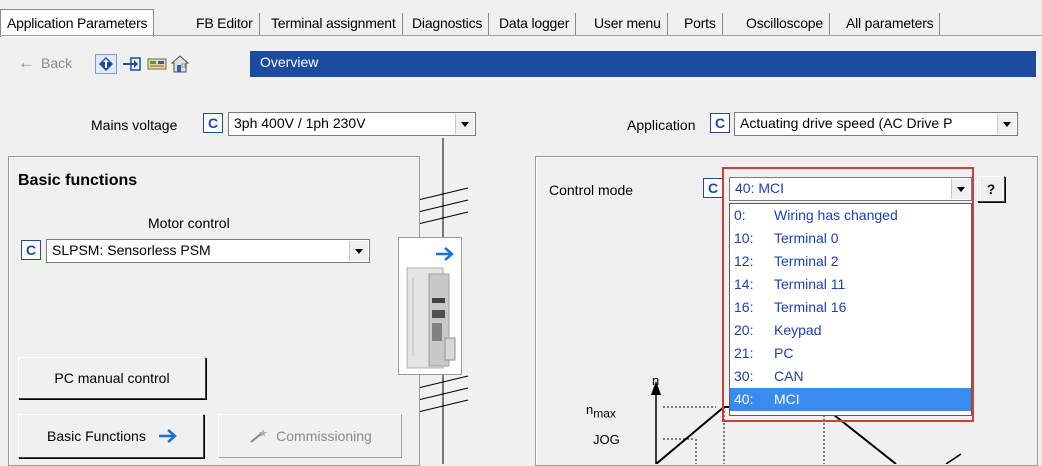 The width and height of the screenshot is (1042, 466). Describe the element at coordinates (850, 238) in the screenshot. I see `control-mode-option: 10: Terminal 0` at that location.